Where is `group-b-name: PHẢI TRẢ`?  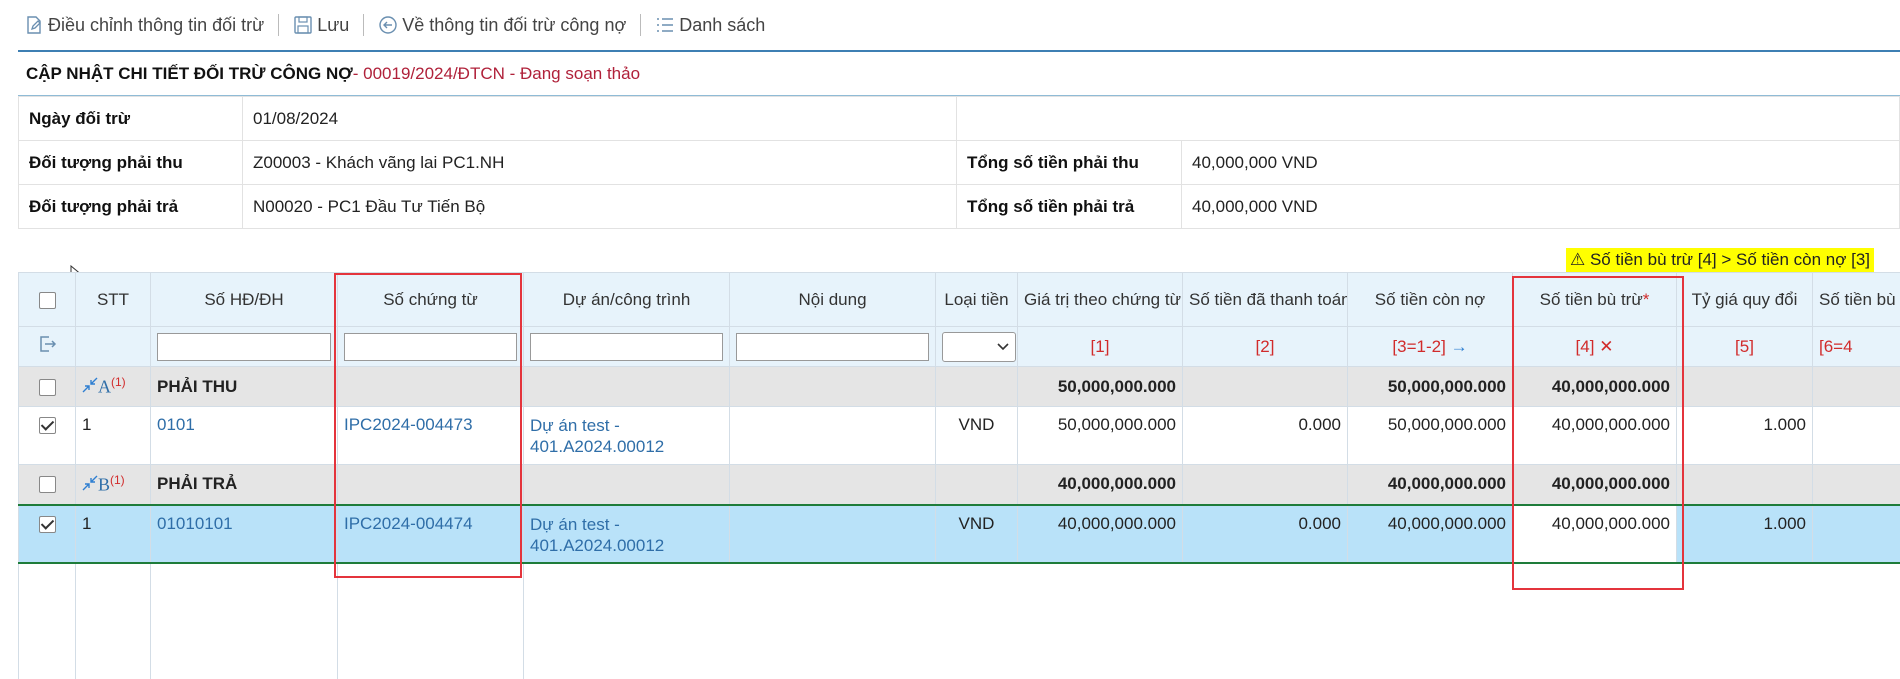
group-b-name: PHẢI TRẢ is located at coordinates (244, 484).